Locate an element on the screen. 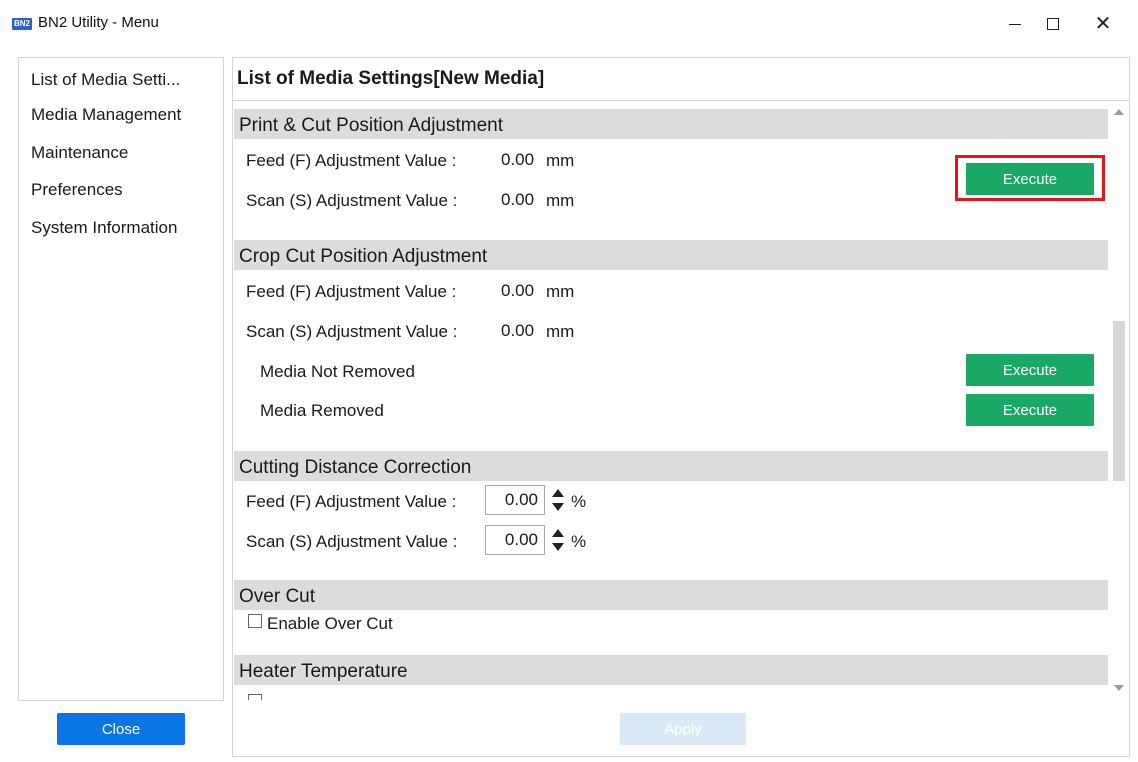  crop-cut-feed-label: Feed (F) Adjustment Value : is located at coordinates (351, 291).